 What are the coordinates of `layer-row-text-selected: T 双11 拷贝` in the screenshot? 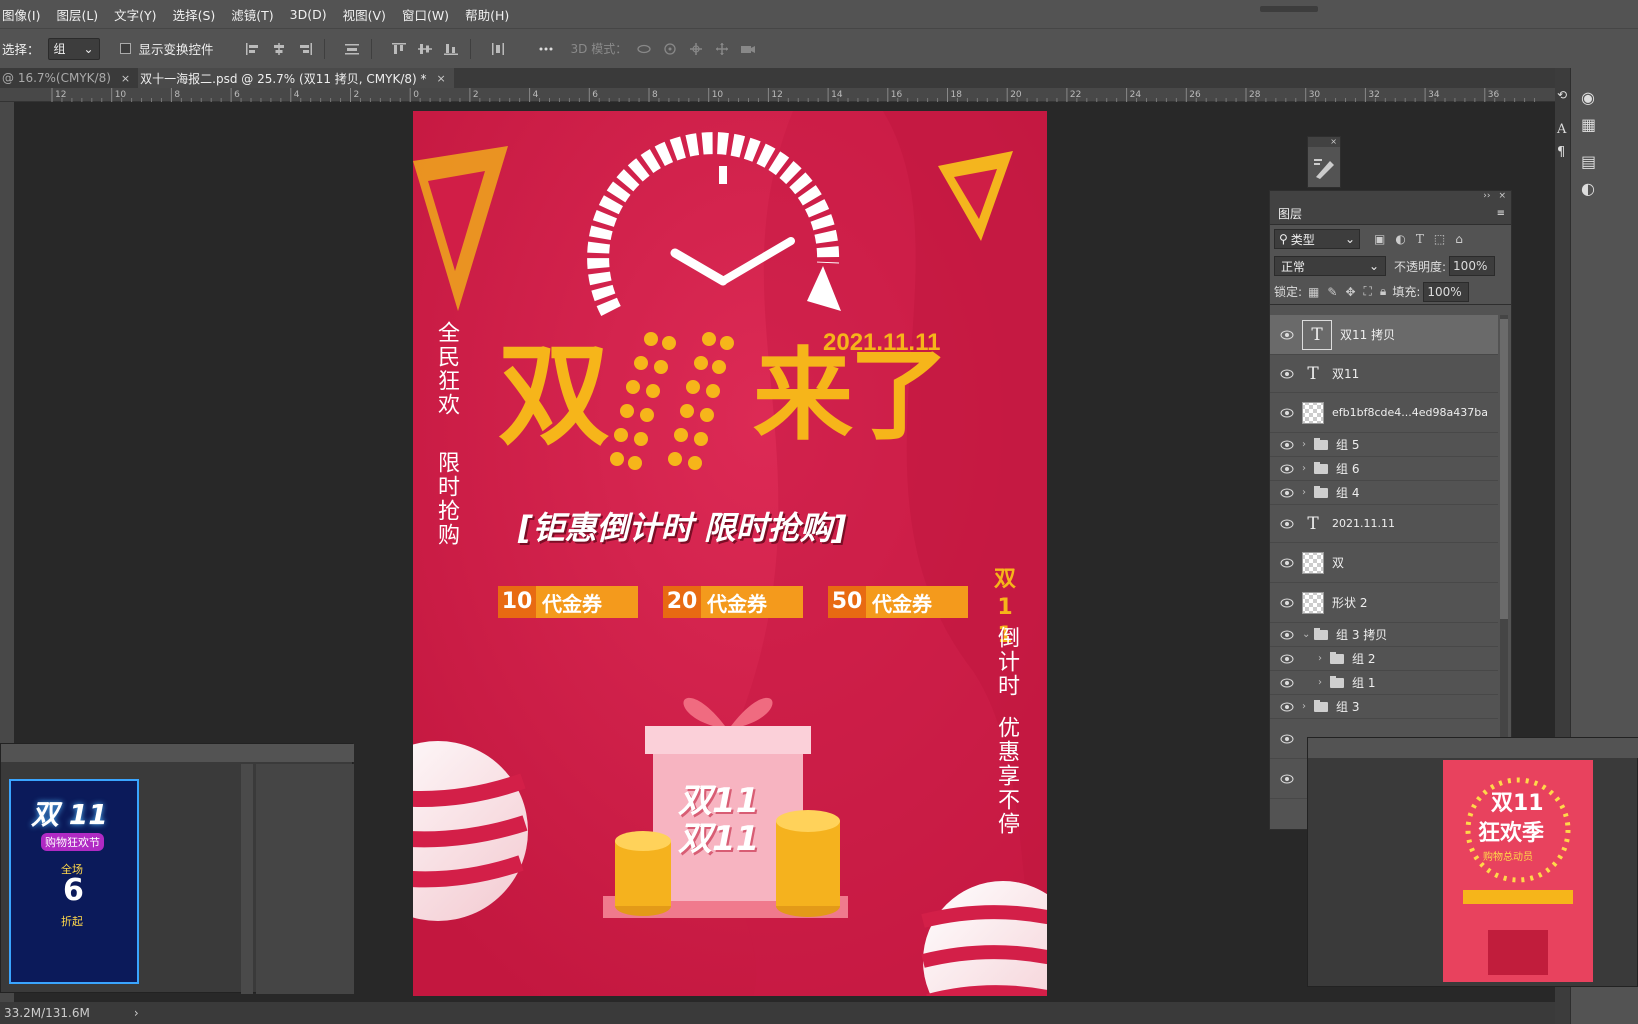 It's located at (1384, 335).